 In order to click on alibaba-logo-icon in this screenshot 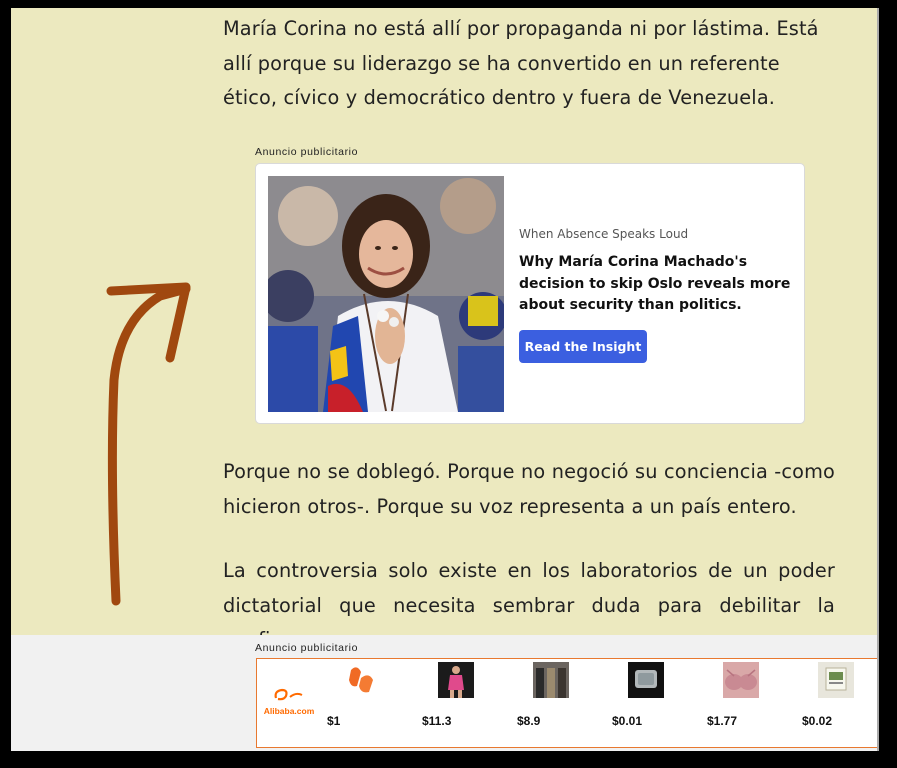, I will do `click(288, 694)`.